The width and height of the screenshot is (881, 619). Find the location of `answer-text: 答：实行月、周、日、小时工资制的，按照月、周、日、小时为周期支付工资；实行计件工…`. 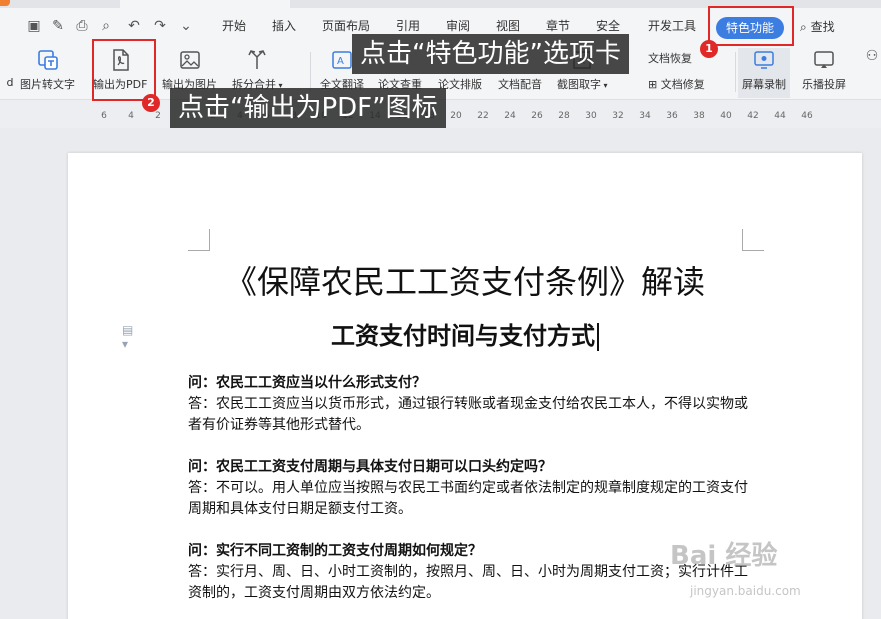

answer-text: 答：实行月、周、日、小时工资制的，按照月、周、日、小时为周期支付工资；实行计件工… is located at coordinates (468, 582).